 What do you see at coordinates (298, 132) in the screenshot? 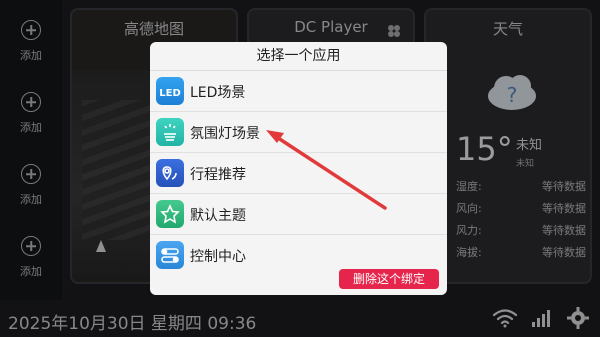
I see `app-item-ambient-light: 氛围灯场景` at bounding box center [298, 132].